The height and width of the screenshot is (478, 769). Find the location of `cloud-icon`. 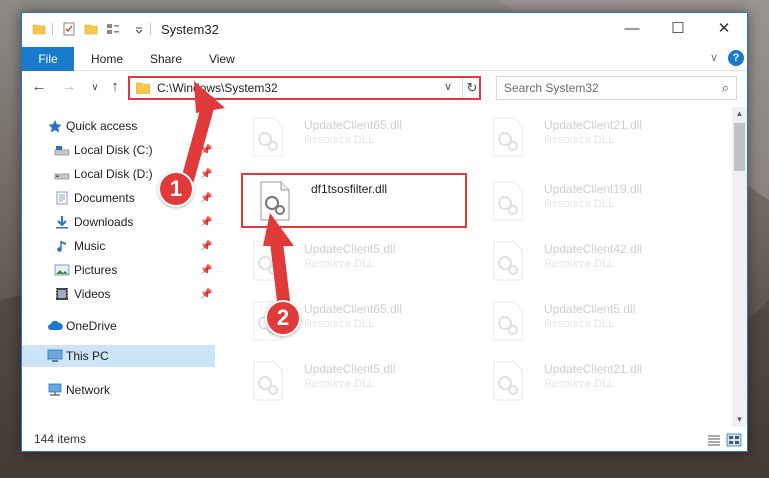

cloud-icon is located at coordinates (55, 325).